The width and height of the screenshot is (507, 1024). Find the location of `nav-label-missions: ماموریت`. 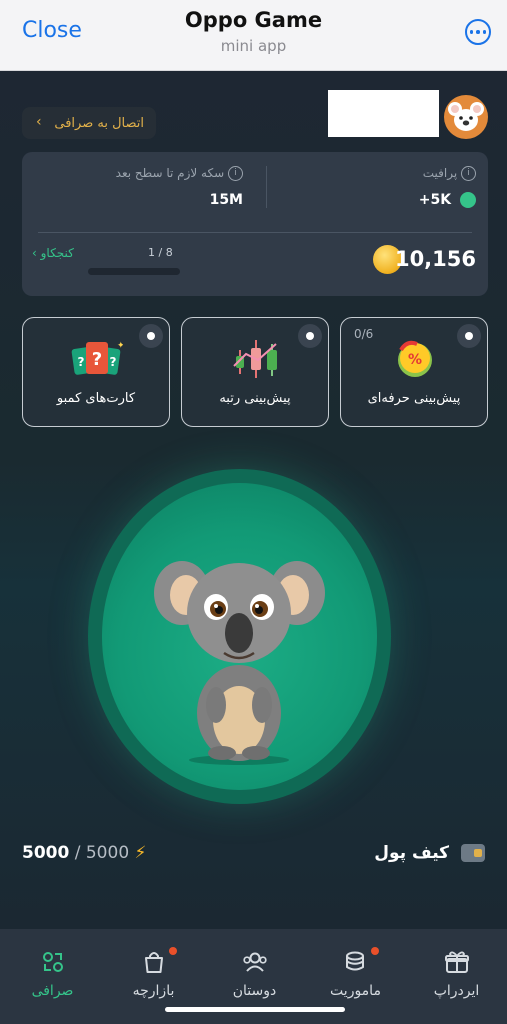

nav-label-missions: ماموریت is located at coordinates (355, 991).